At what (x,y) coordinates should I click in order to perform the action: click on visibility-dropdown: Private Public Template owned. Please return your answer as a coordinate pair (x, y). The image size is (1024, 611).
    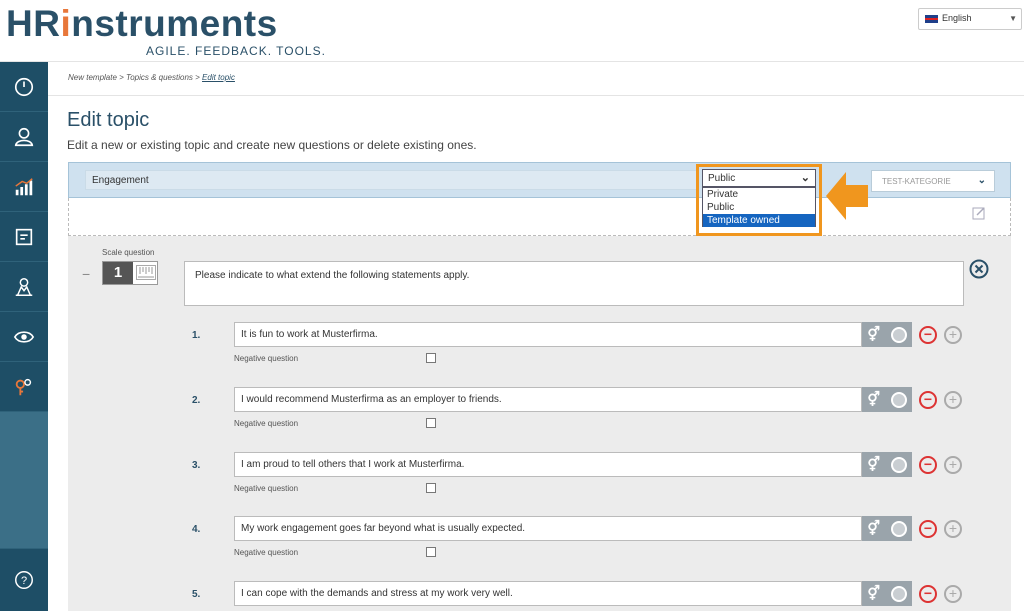
    Looking at the image, I should click on (759, 207).